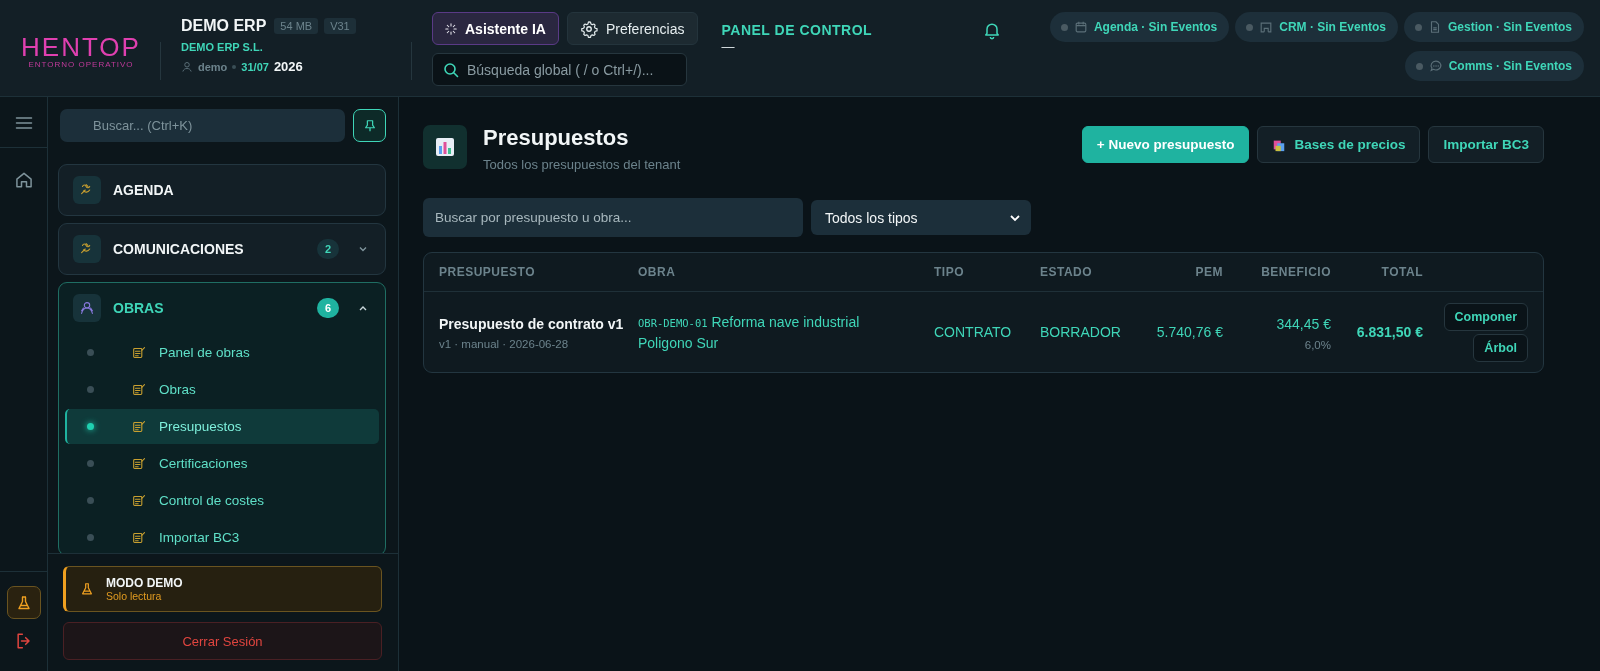  I want to click on nav-item: Presupuestos, so click(222, 426).